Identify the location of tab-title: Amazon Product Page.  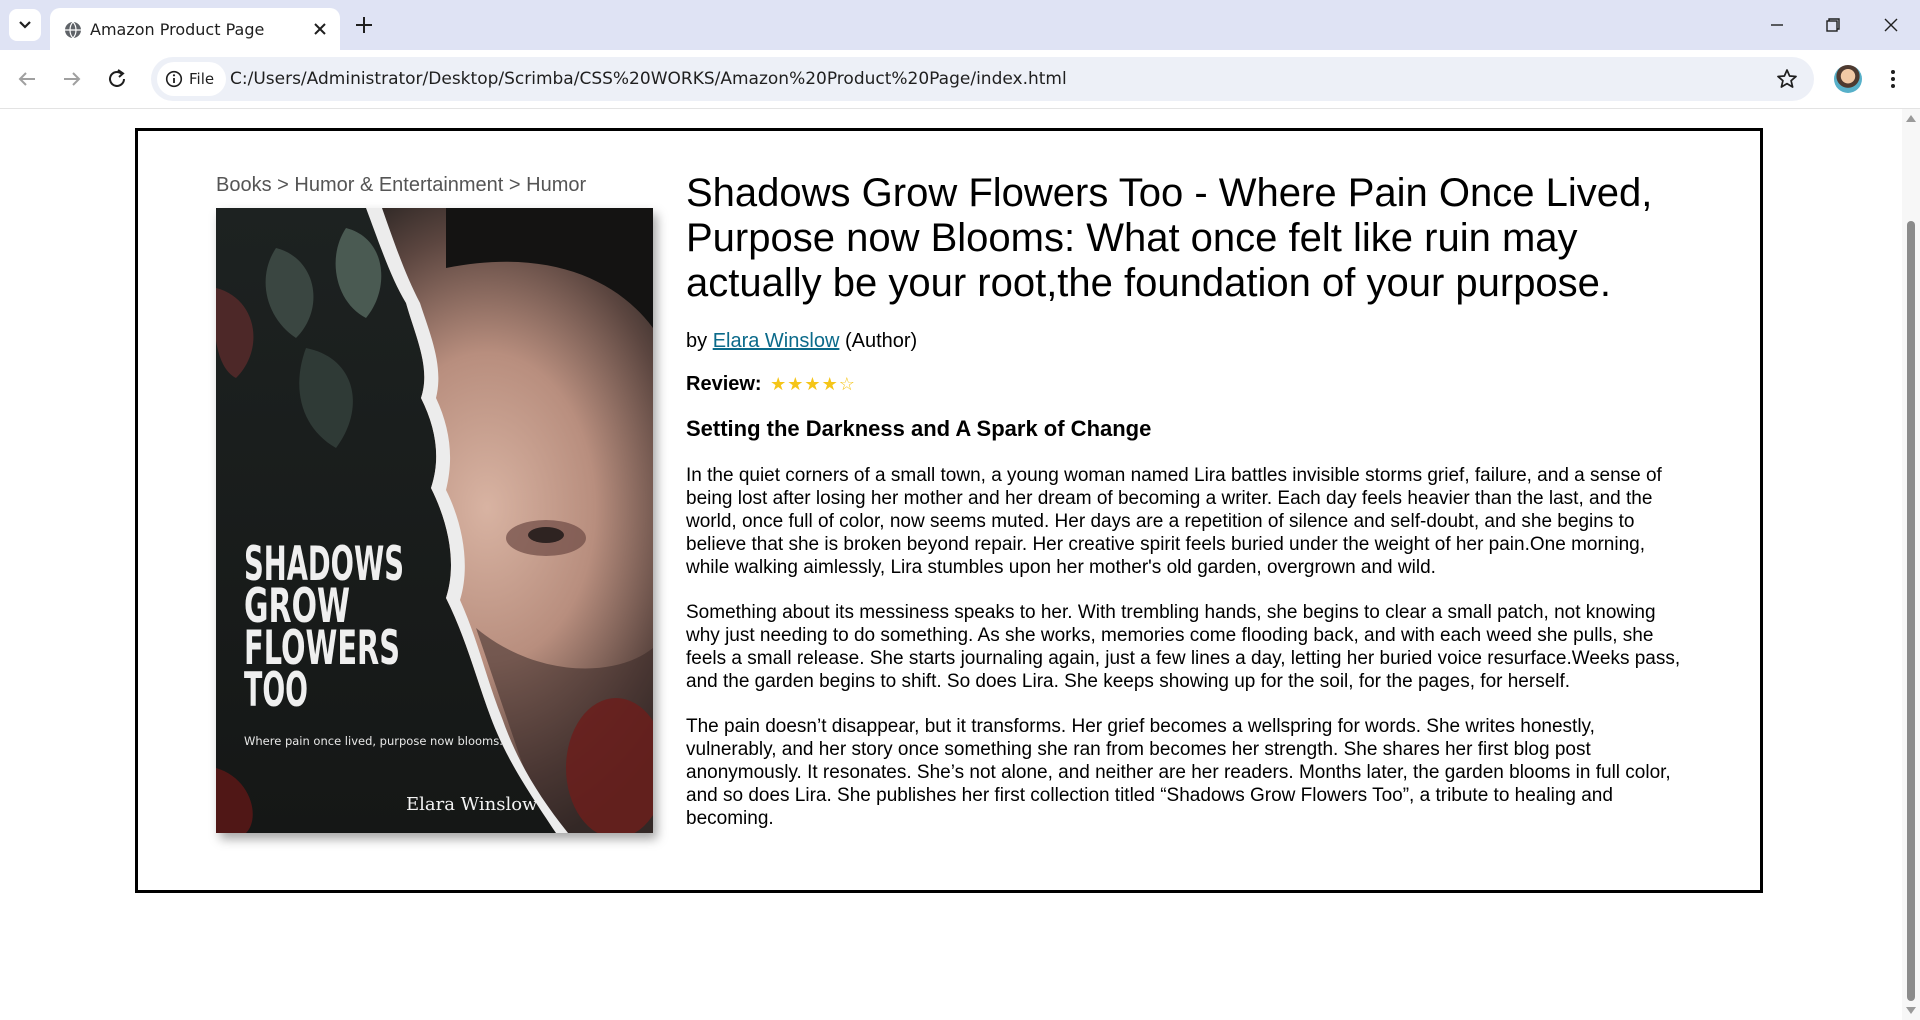
(177, 29).